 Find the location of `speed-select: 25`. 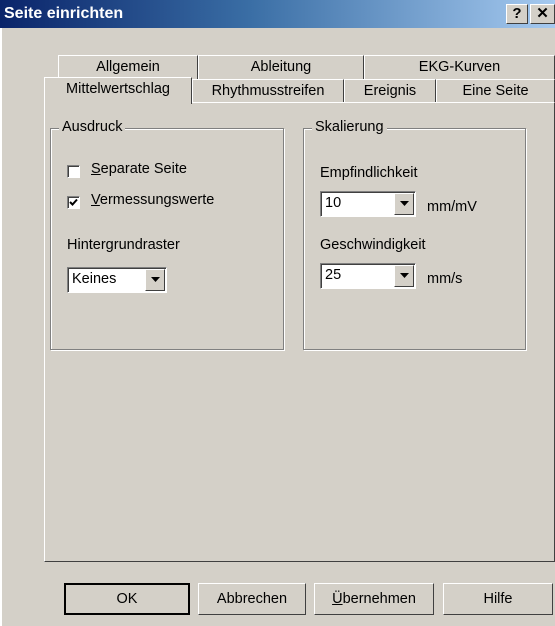

speed-select: 25 is located at coordinates (368, 276).